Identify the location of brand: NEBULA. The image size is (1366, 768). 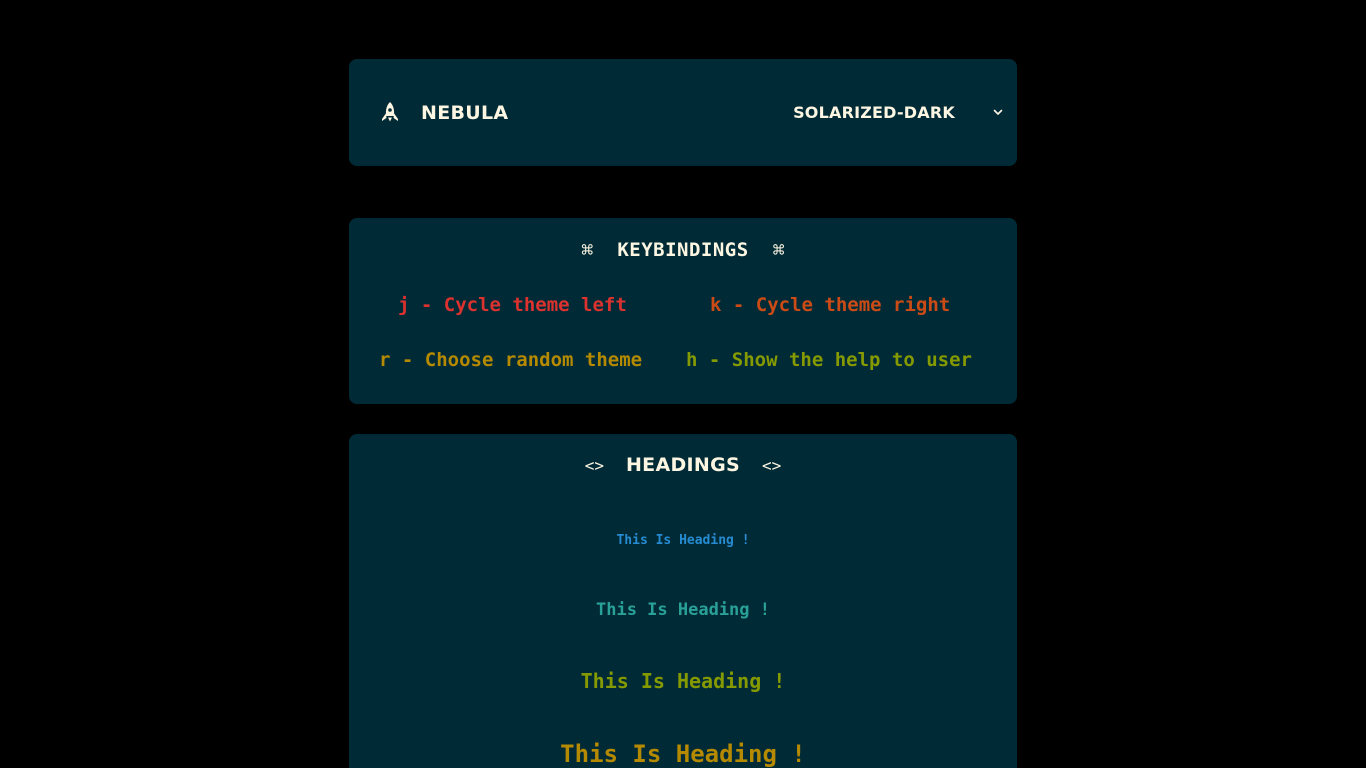
(445, 112).